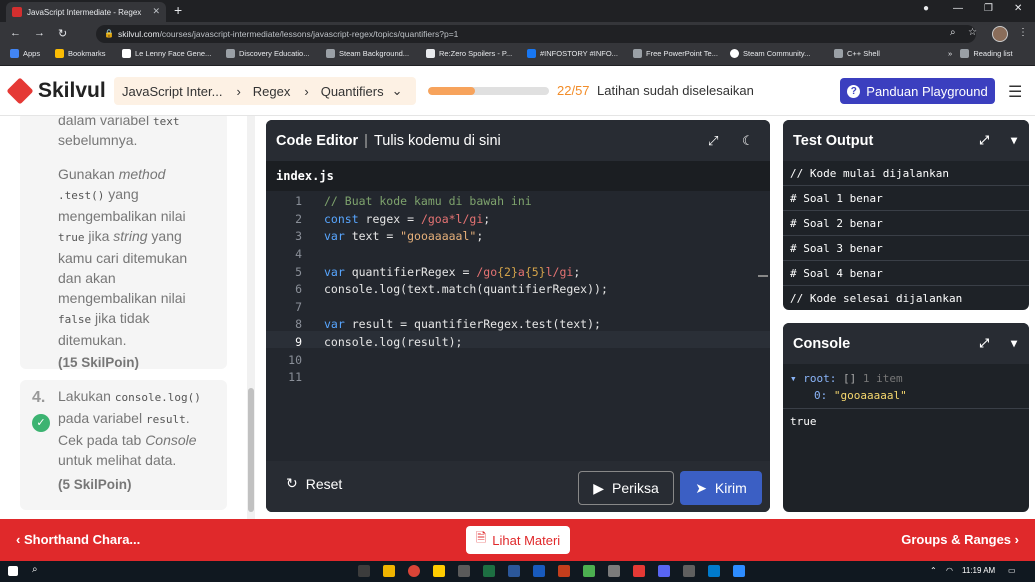  I want to click on forward-icon: →, so click(39, 33).